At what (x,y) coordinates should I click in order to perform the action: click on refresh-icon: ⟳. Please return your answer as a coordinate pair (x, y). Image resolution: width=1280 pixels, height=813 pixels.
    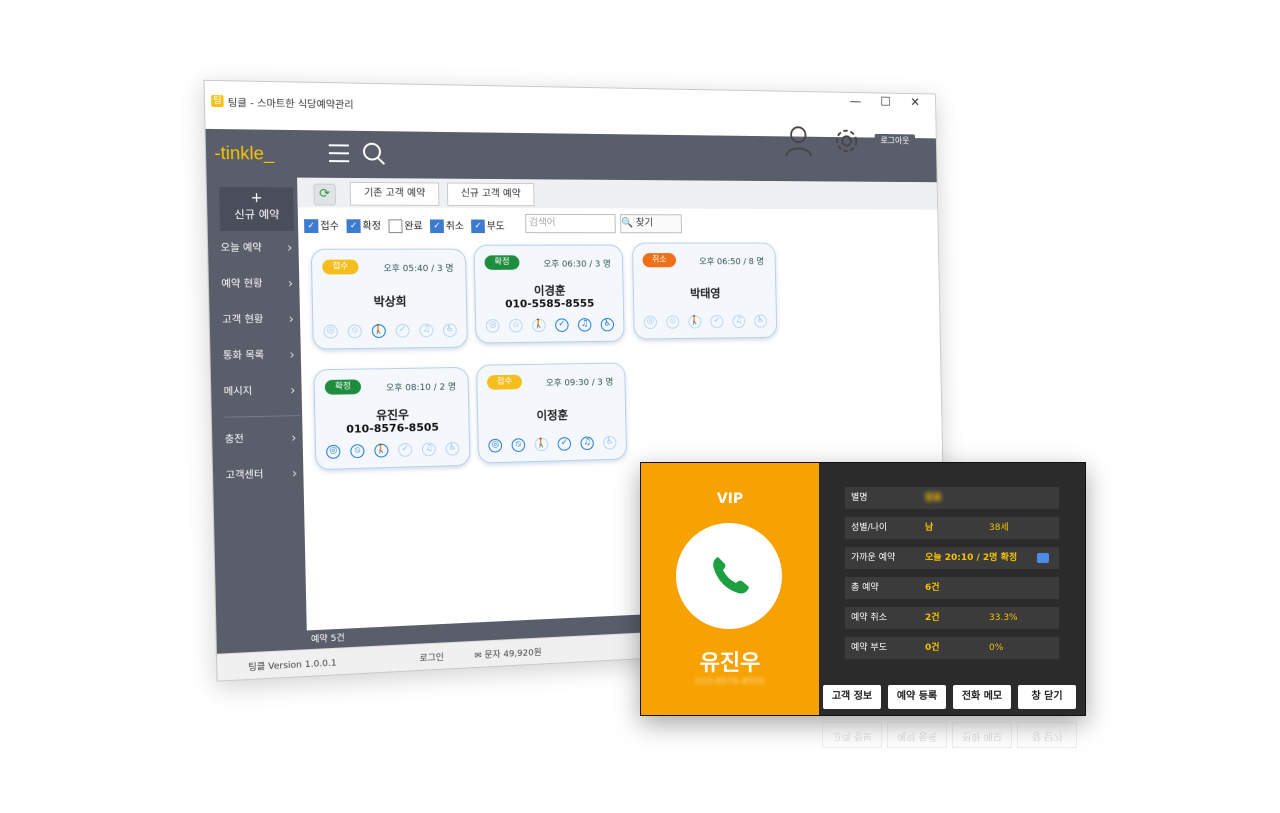
    Looking at the image, I should click on (324, 195).